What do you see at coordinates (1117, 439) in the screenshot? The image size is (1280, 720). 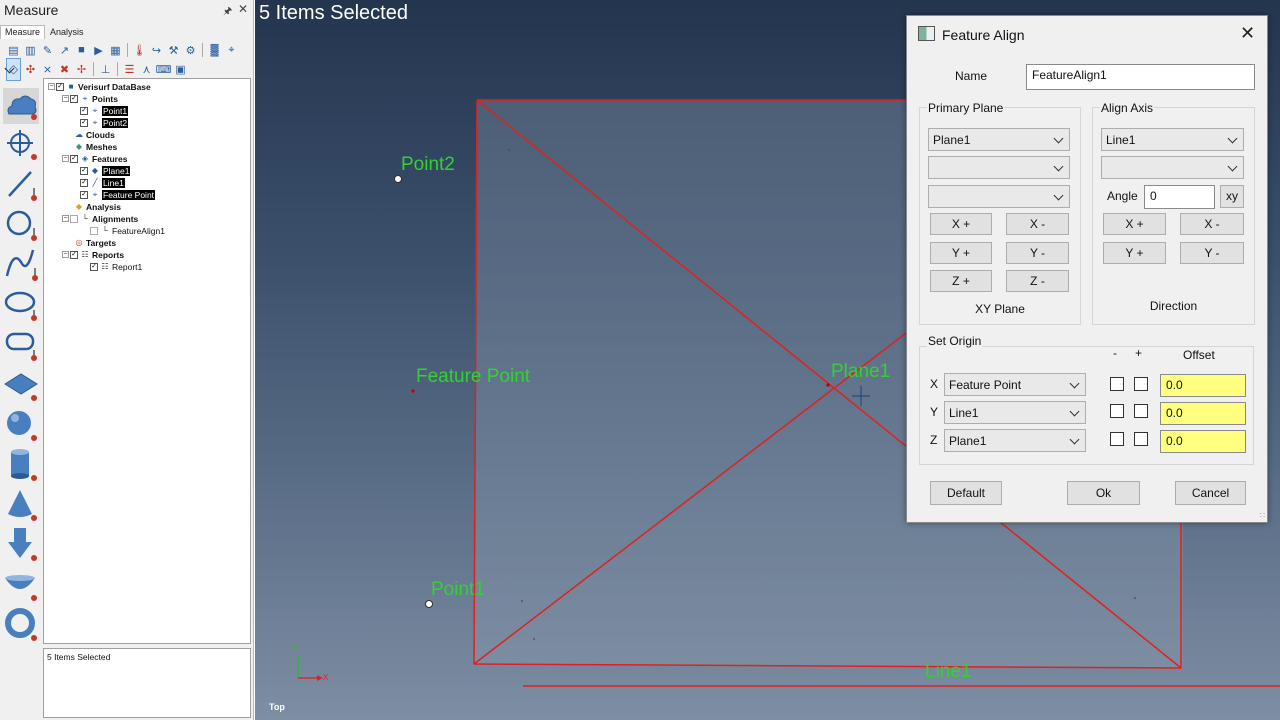 I see `origin-z-minus-checkbox` at bounding box center [1117, 439].